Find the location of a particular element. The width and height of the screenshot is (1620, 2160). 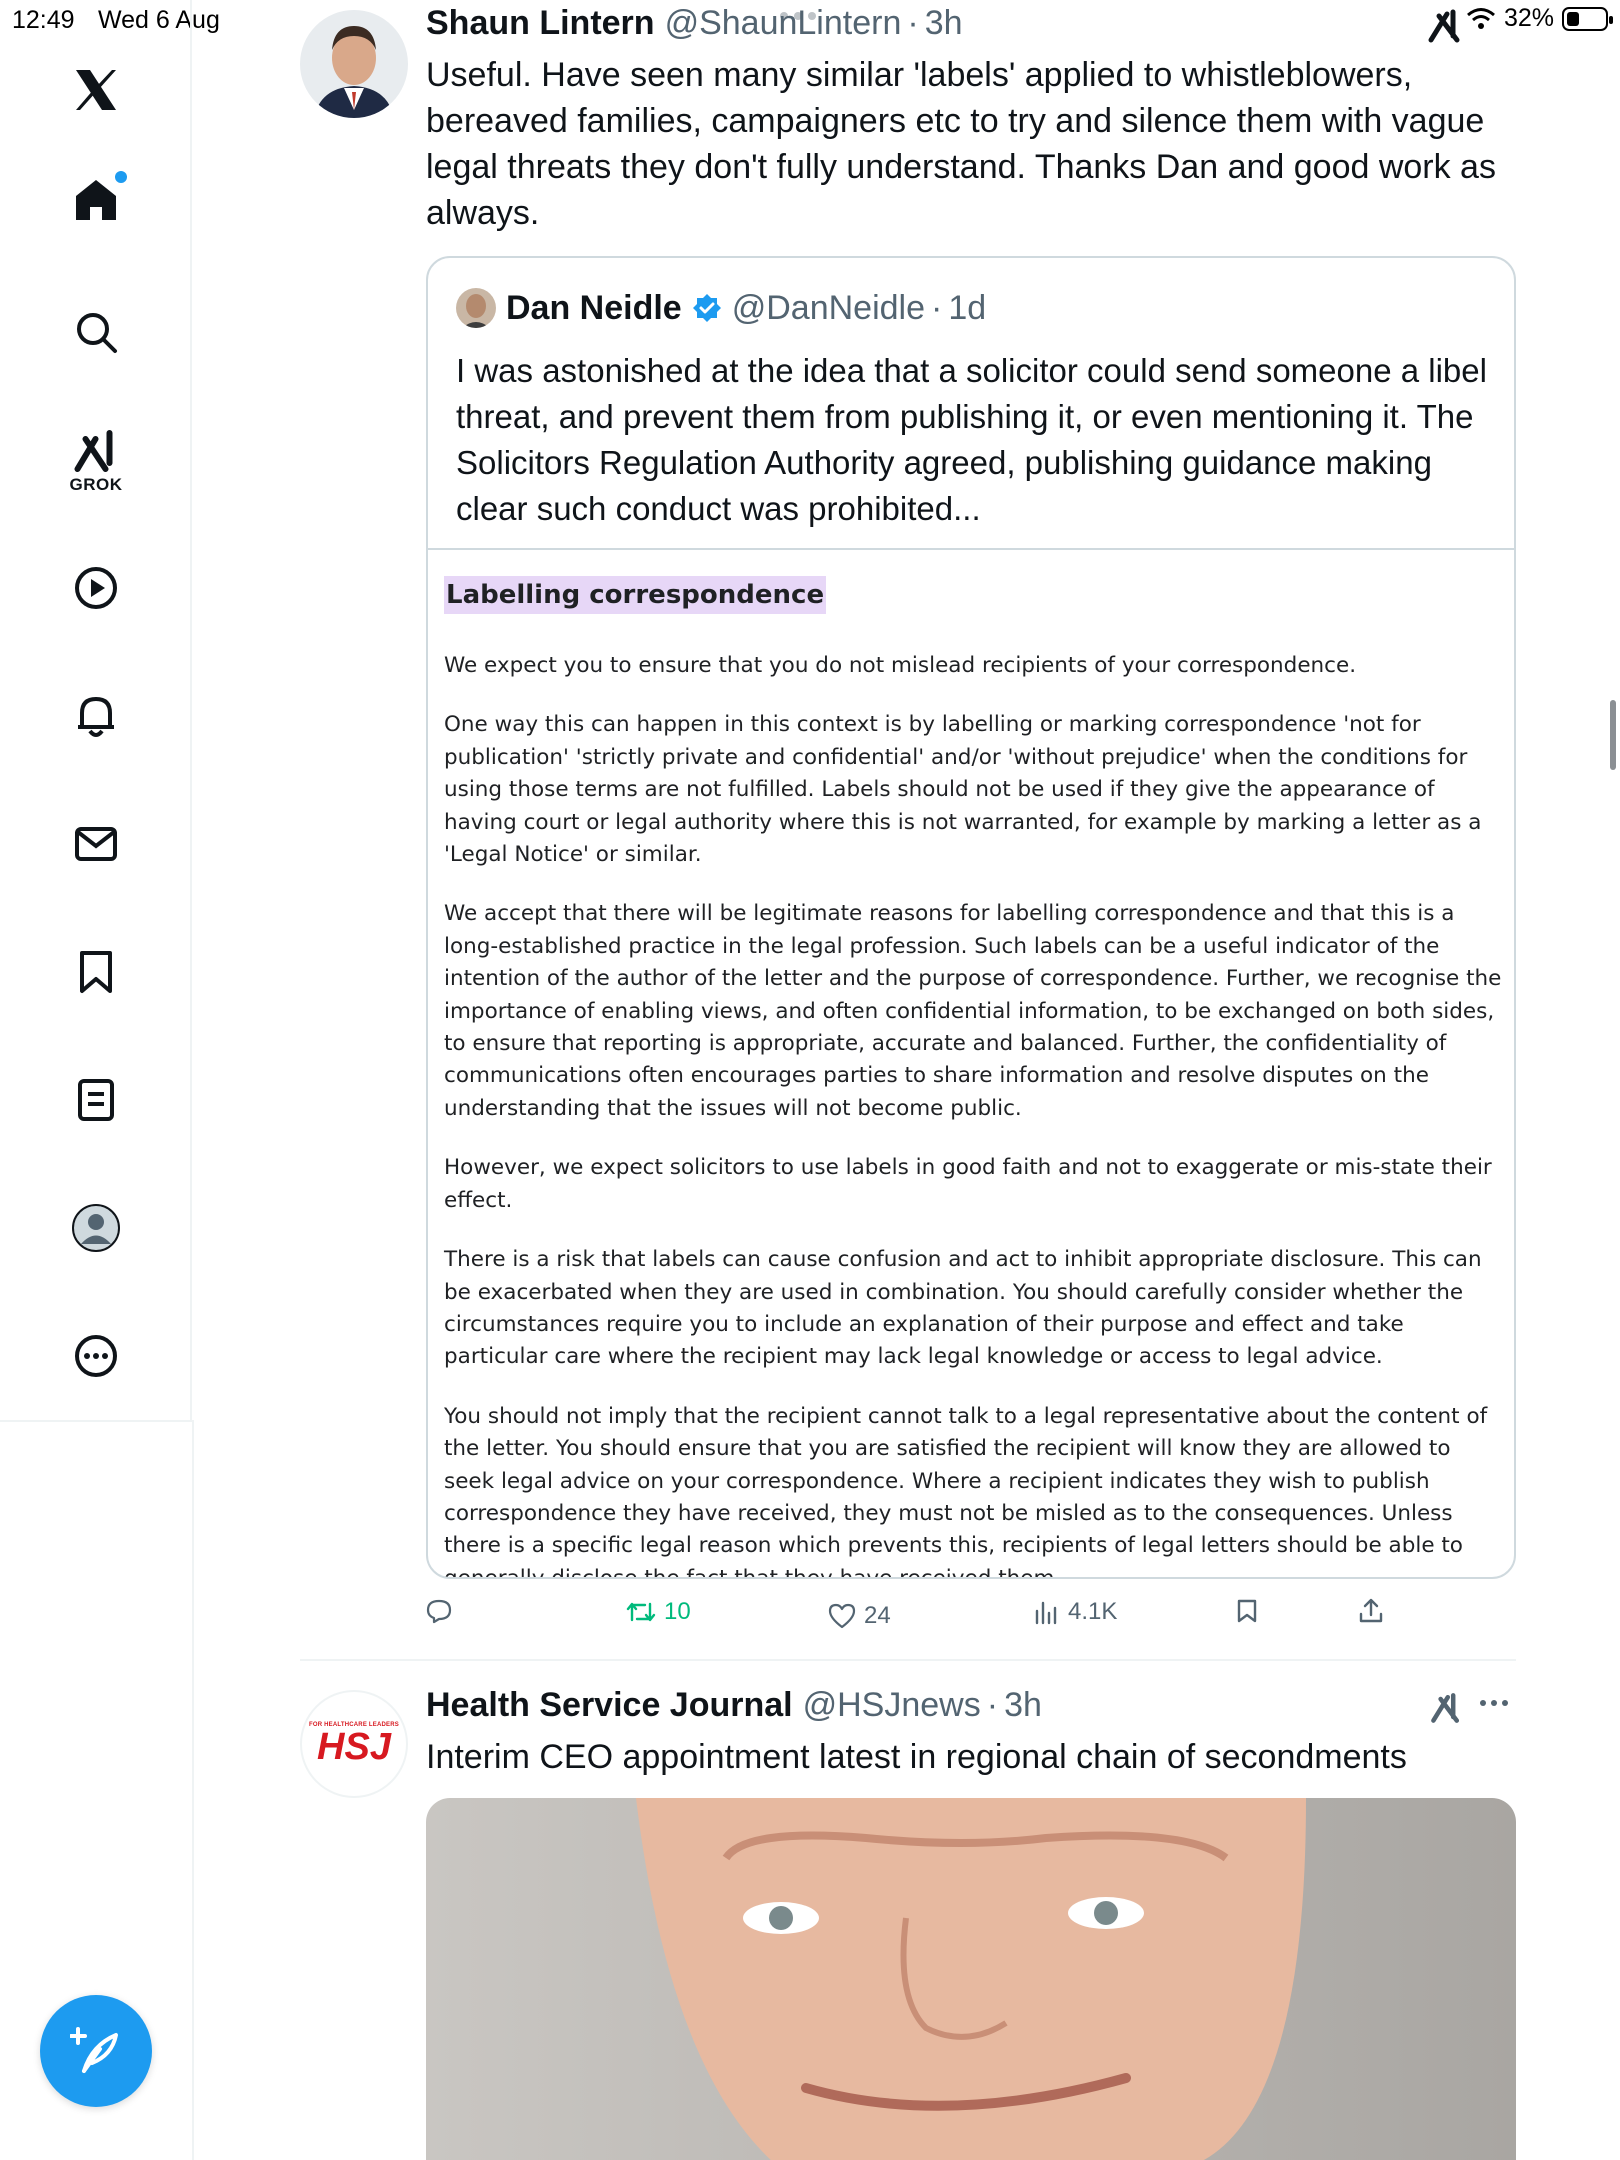

wifi-icon is located at coordinates (1480, 18).